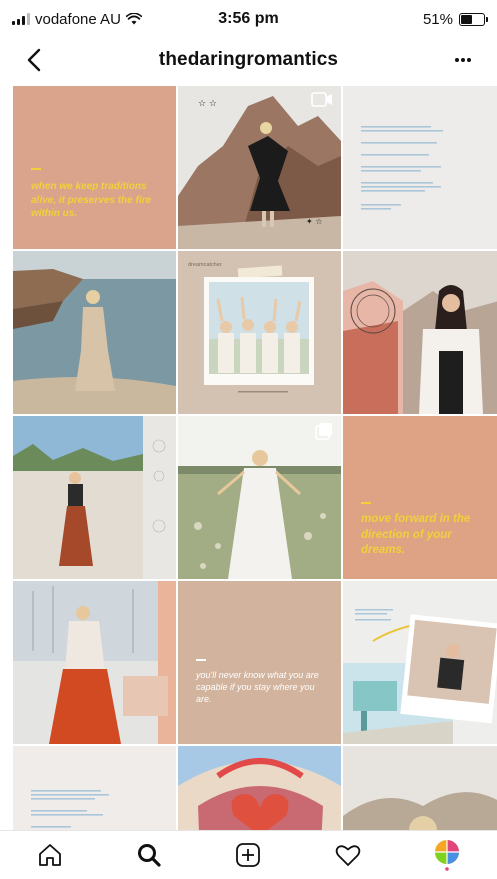  I want to click on wifi-icon, so click(133, 19).